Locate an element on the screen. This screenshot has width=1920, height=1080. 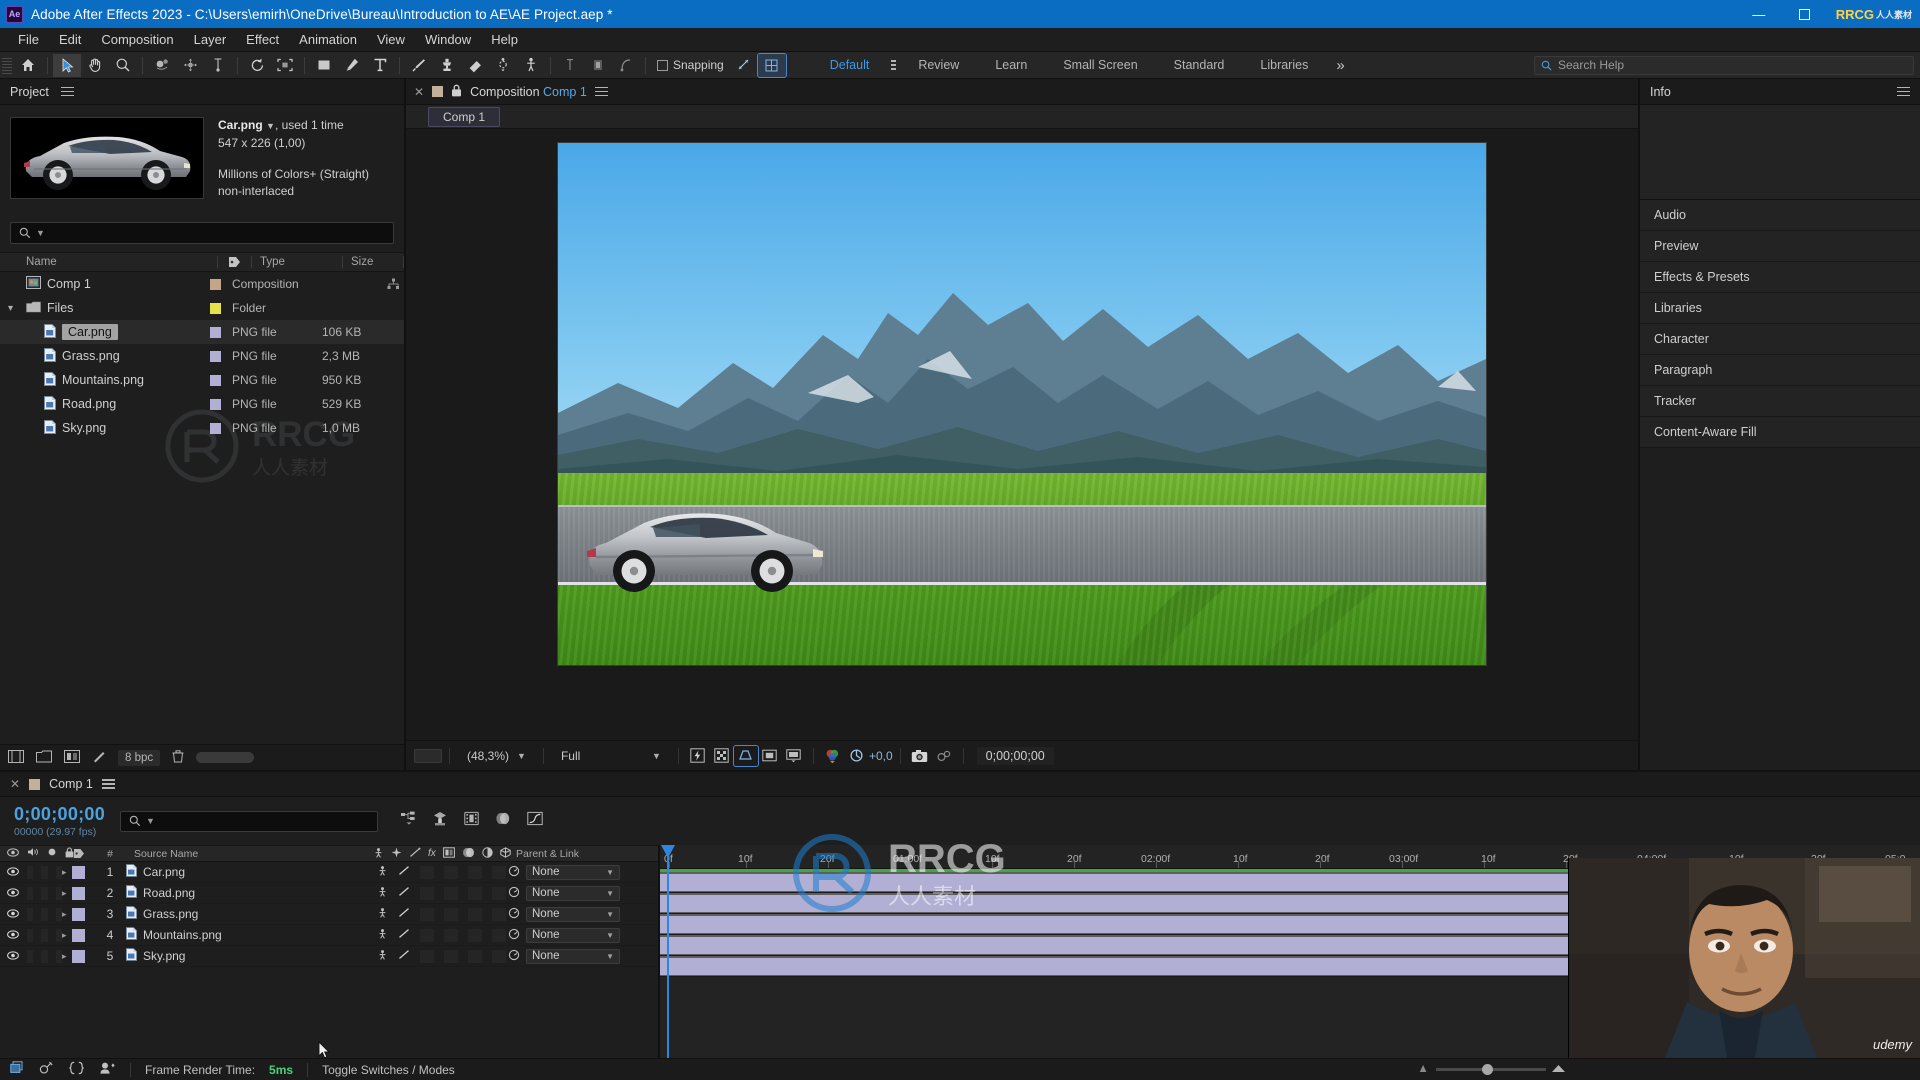
zoom-out-icon is located at coordinates (1424, 1070).